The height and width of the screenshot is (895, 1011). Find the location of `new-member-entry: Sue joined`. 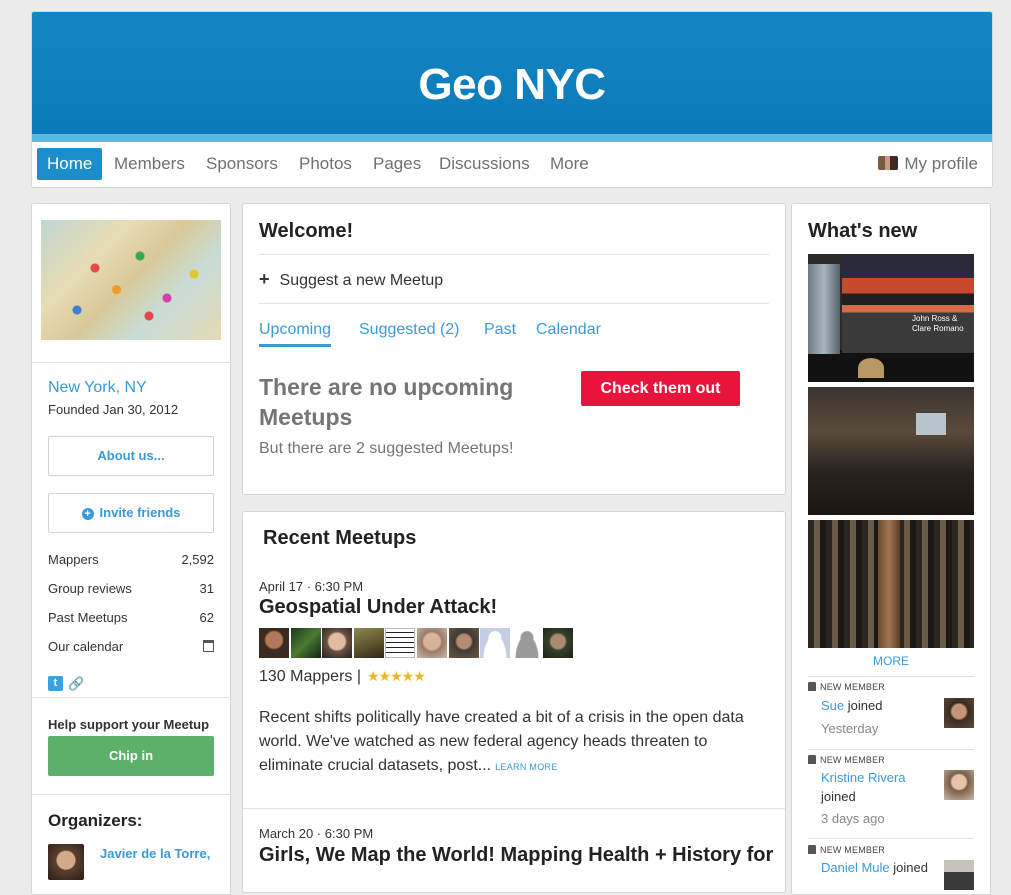

new-member-entry: Sue joined is located at coordinates (878, 705).